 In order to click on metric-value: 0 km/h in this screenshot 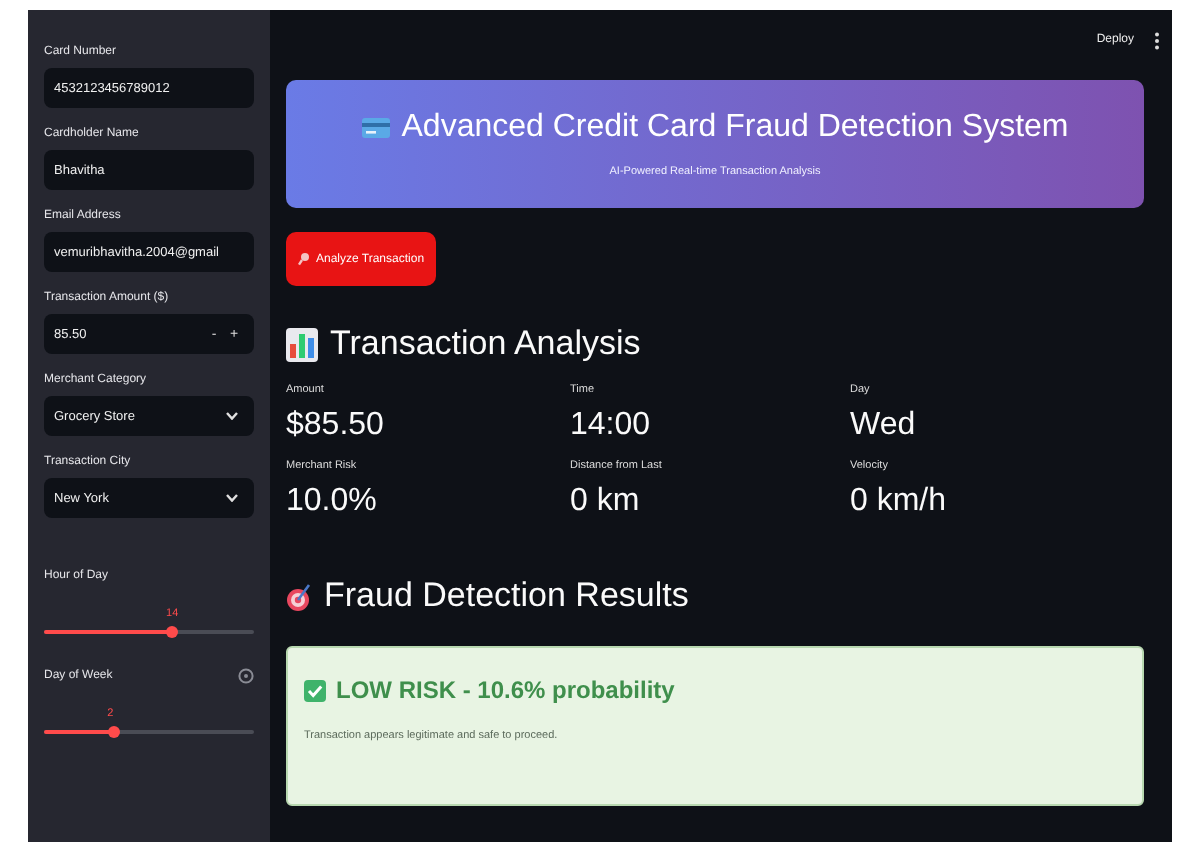, I will do `click(899, 502)`.